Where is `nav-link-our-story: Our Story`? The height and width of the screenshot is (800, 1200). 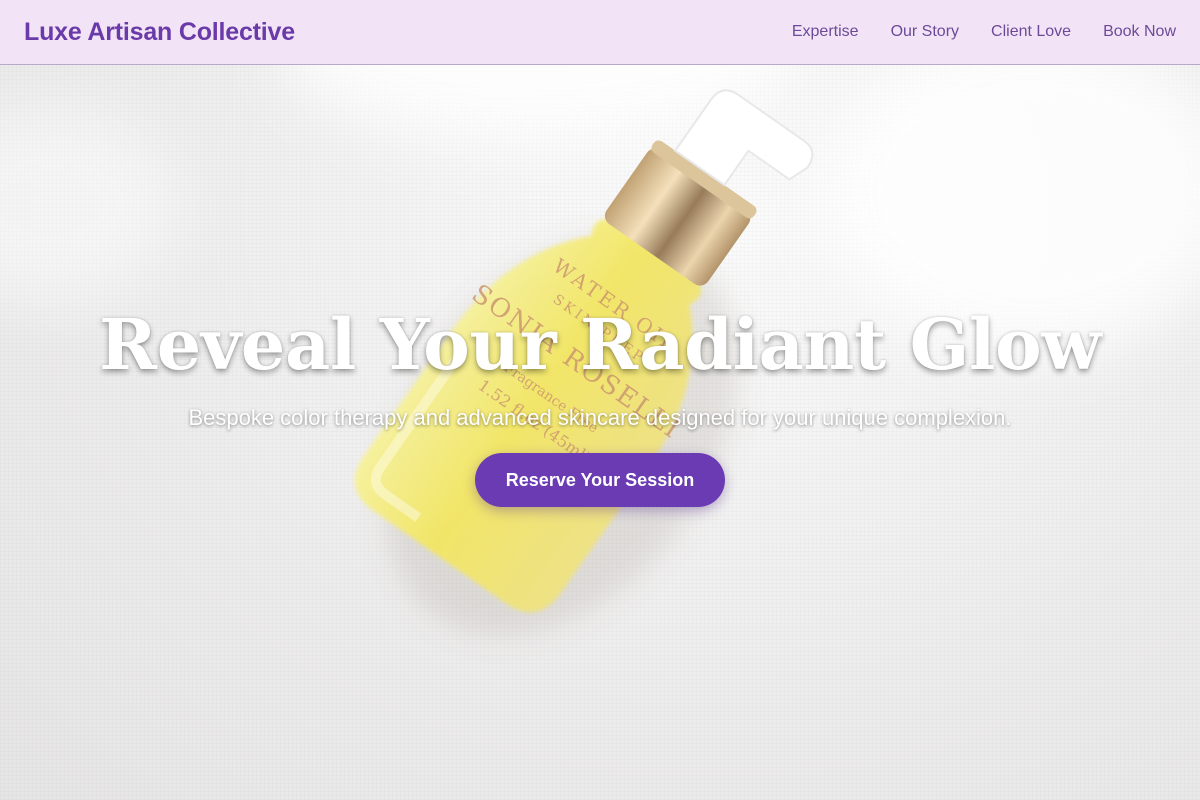 nav-link-our-story: Our Story is located at coordinates (925, 32).